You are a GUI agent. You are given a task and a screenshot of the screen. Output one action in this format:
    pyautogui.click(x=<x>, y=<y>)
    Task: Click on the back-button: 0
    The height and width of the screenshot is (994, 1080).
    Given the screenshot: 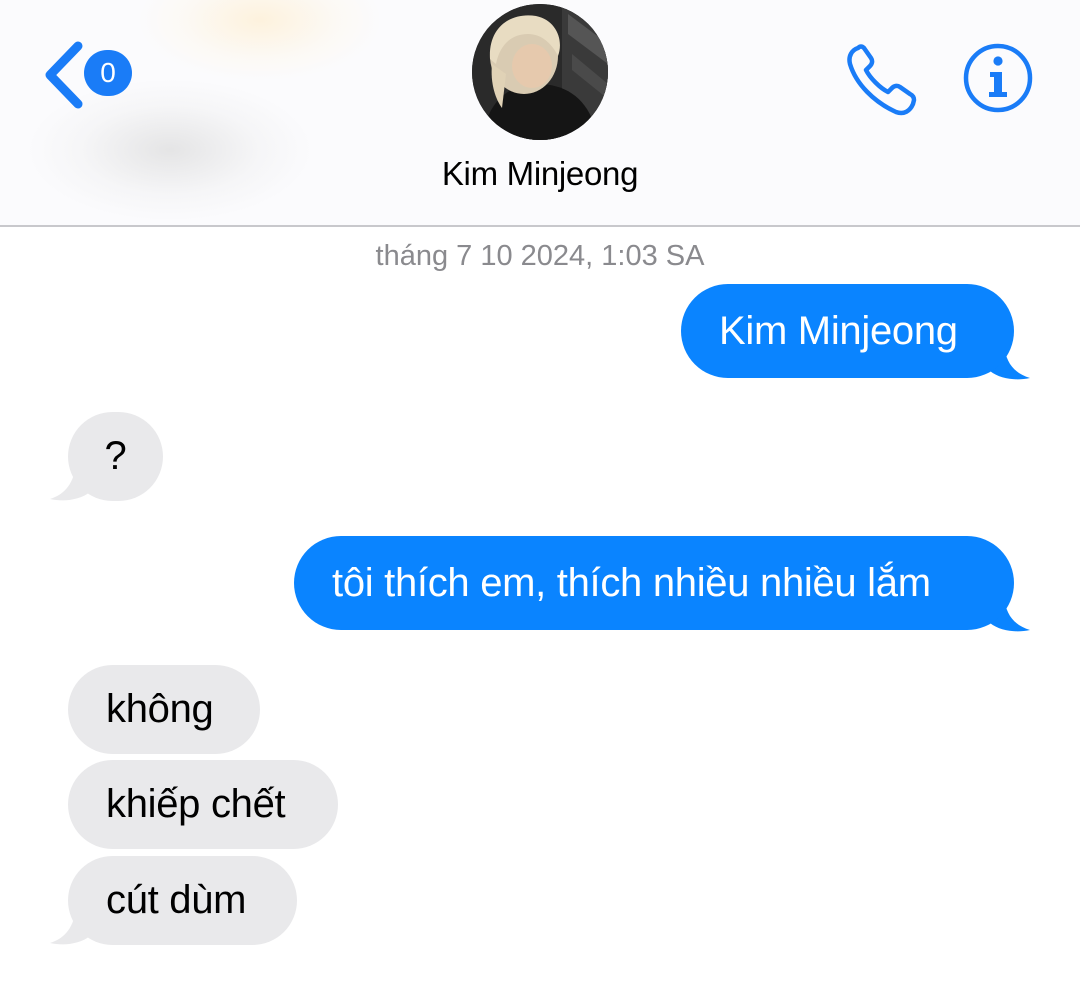 What is the action you would take?
    pyautogui.click(x=90, y=74)
    